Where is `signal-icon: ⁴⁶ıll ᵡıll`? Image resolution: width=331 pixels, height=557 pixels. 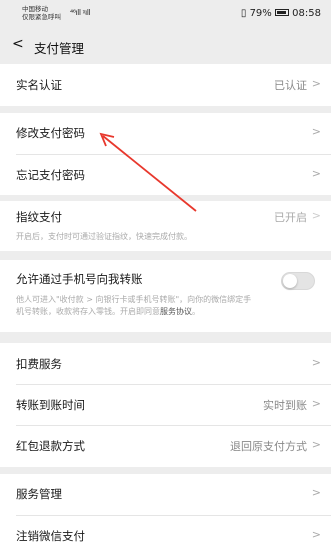
signal-icon: ⁴⁶ıll ᵡıll is located at coordinates (80, 12).